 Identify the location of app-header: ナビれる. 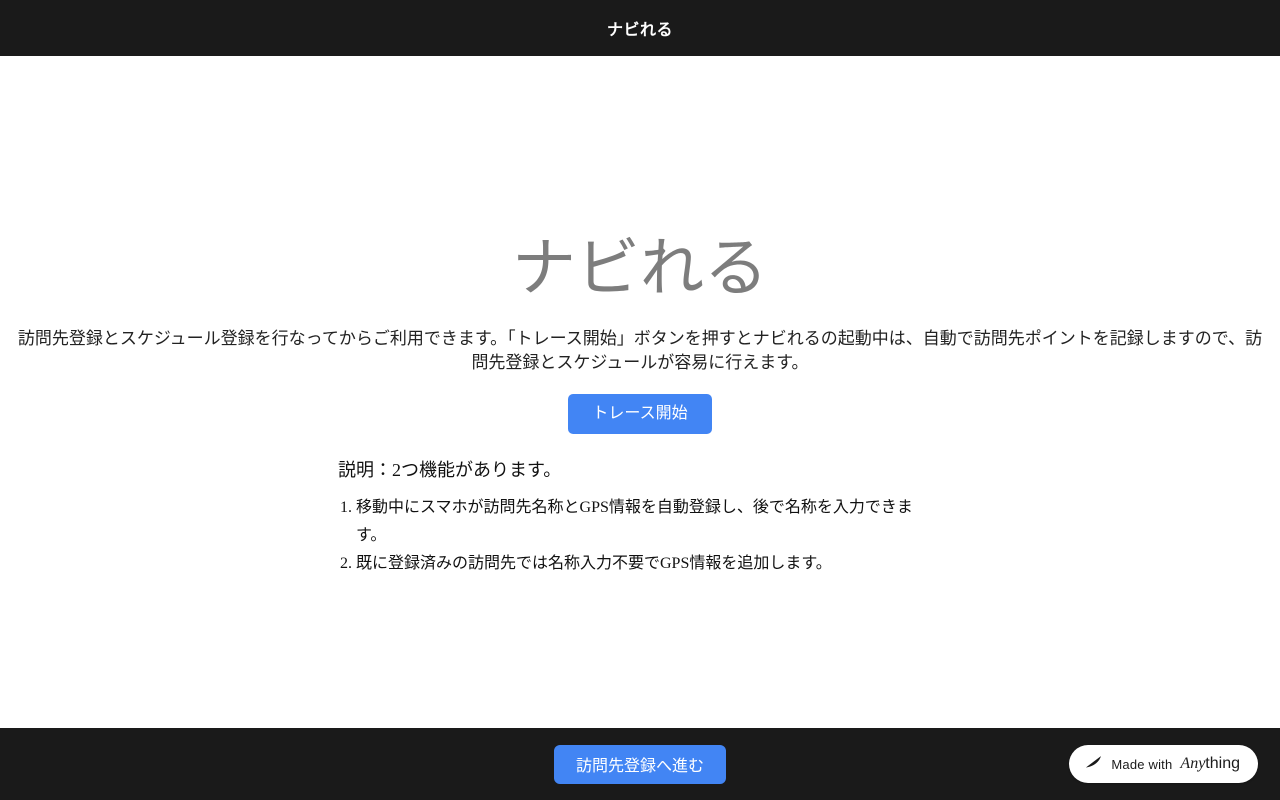
(640, 28).